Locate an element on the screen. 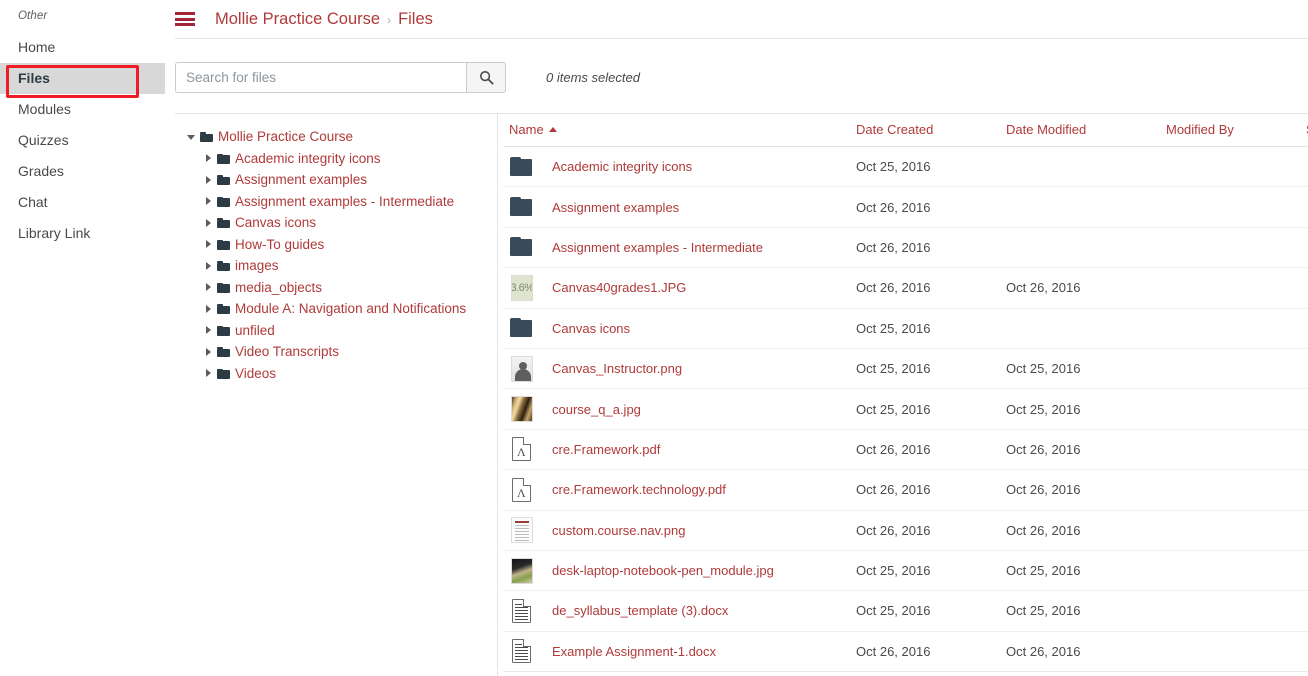  sort-ascending-icon is located at coordinates (552, 129).